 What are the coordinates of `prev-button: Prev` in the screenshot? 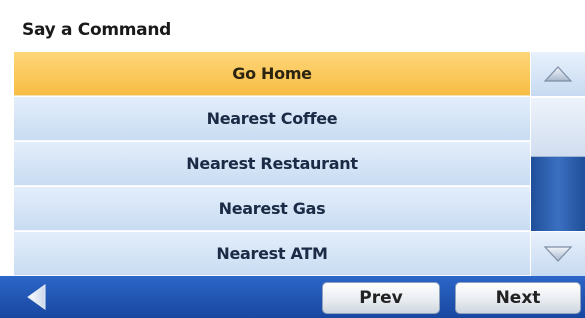 It's located at (381, 298).